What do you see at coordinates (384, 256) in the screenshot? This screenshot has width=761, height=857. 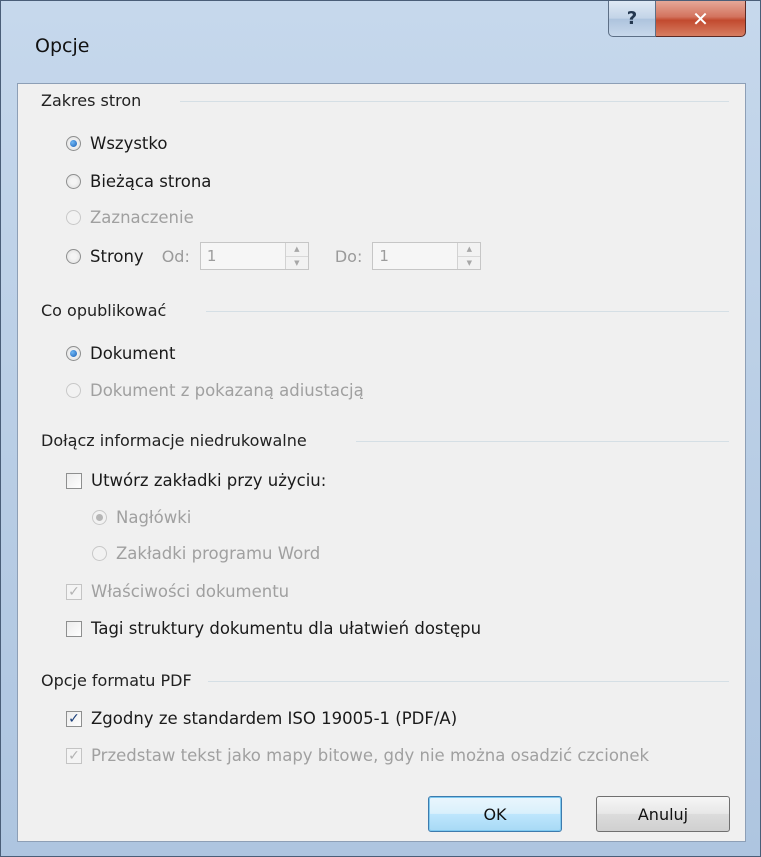 I see `to-page-value: 1` at bounding box center [384, 256].